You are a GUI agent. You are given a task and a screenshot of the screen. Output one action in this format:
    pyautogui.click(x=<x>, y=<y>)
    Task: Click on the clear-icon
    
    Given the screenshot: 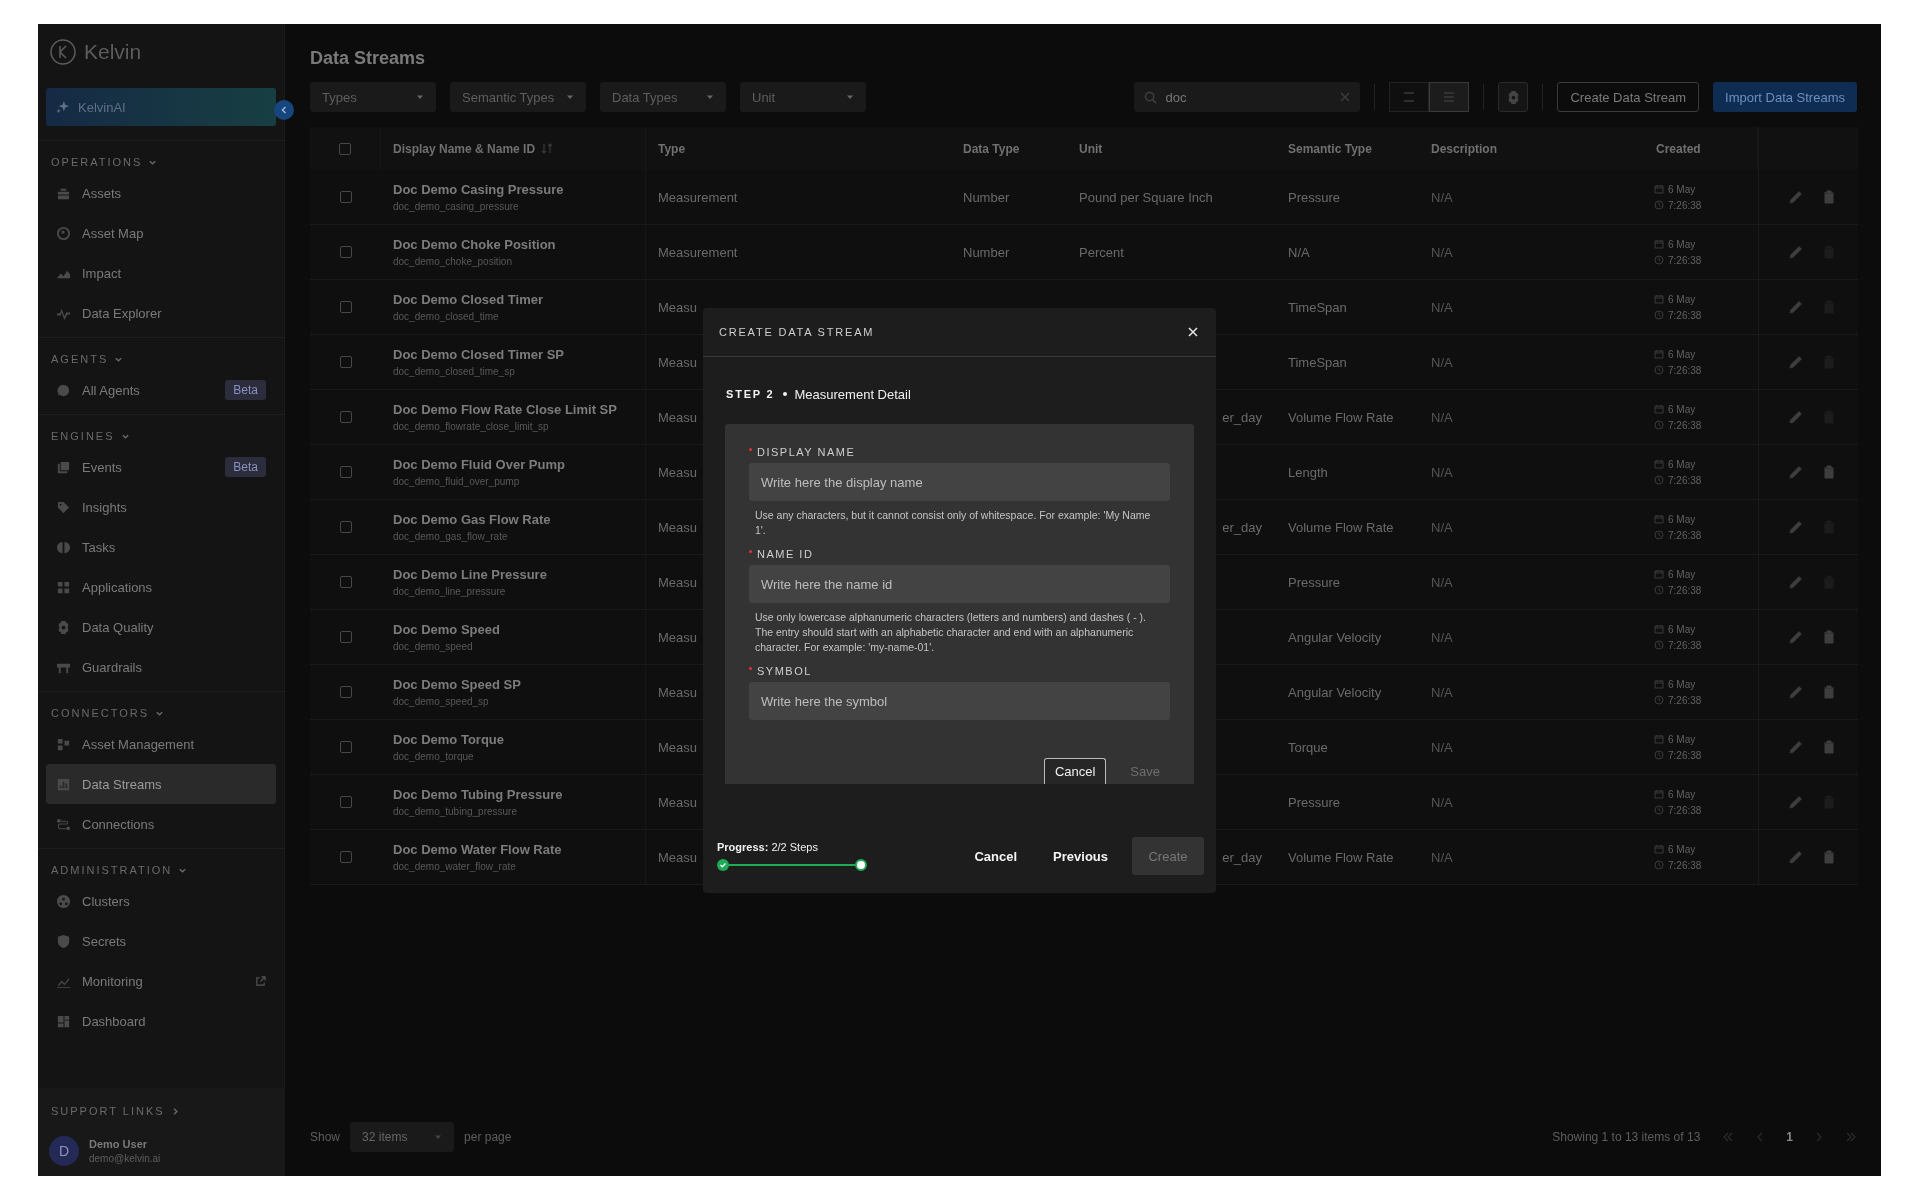 What is the action you would take?
    pyautogui.click(x=1345, y=97)
    